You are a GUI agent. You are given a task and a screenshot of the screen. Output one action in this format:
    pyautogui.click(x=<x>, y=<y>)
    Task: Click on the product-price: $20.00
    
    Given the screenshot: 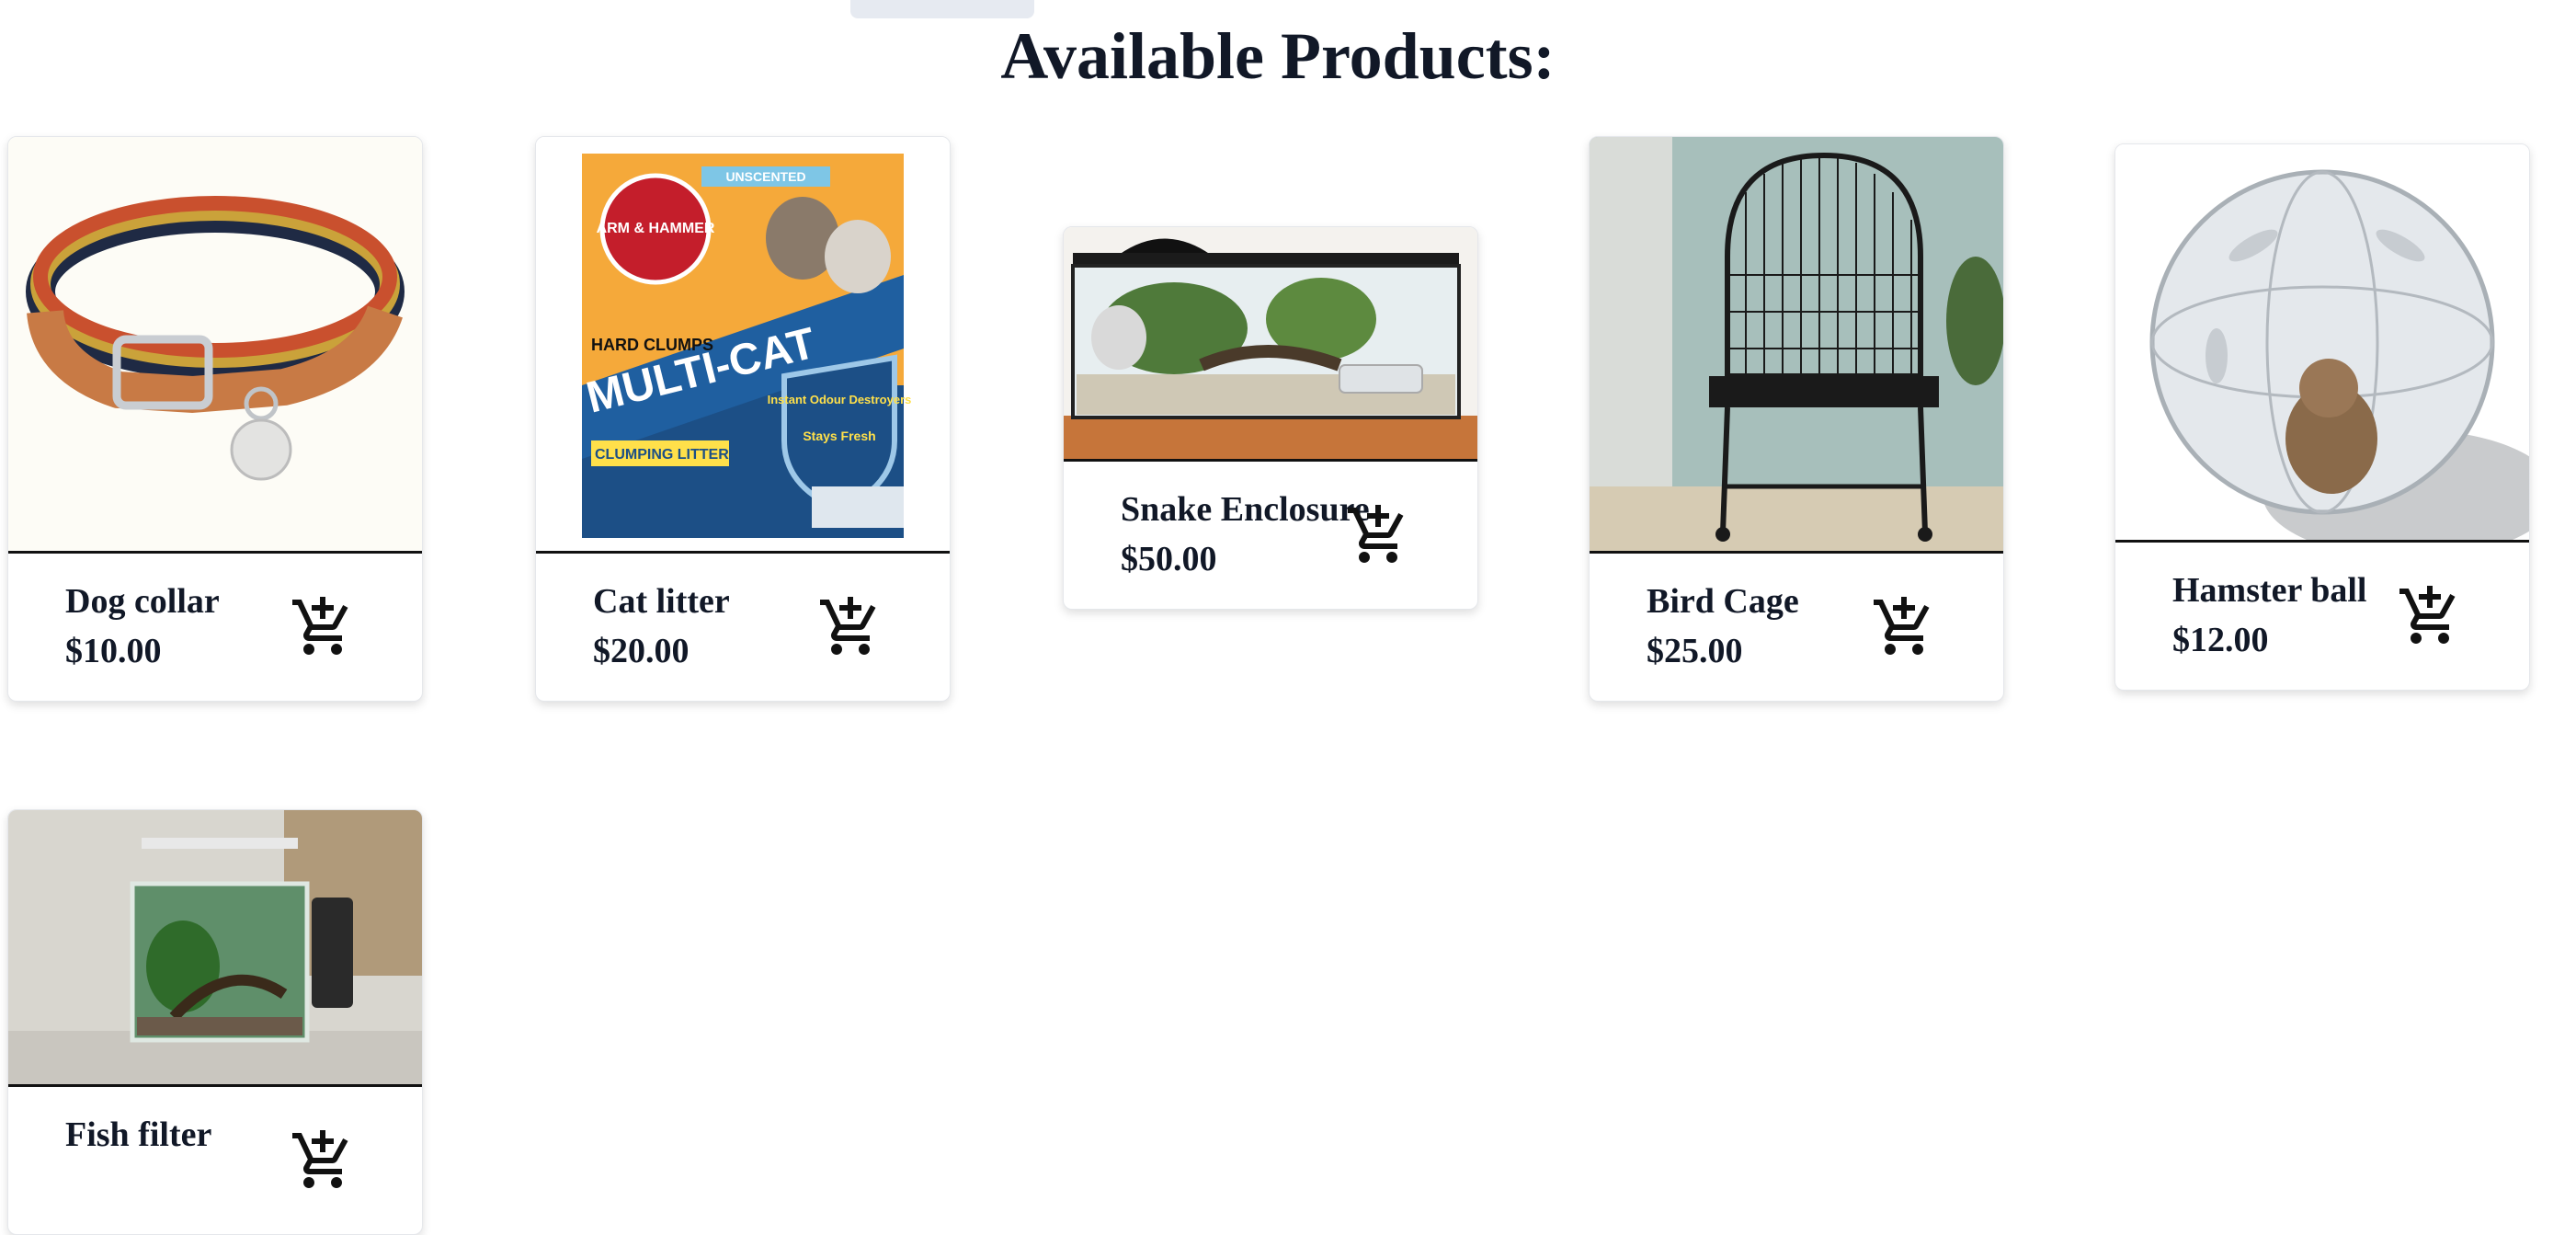 What is the action you would take?
    pyautogui.click(x=641, y=651)
    